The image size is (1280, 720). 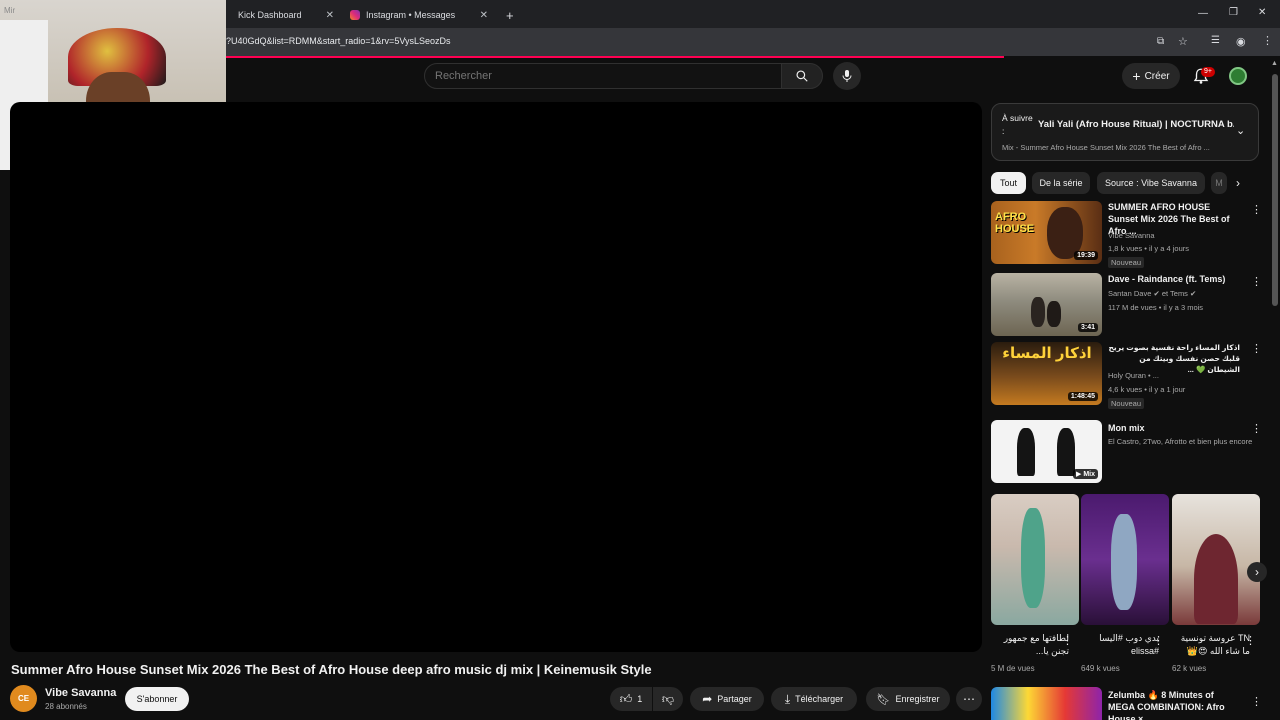 What do you see at coordinates (1008, 183) in the screenshot?
I see `chip-tout: Tout` at bounding box center [1008, 183].